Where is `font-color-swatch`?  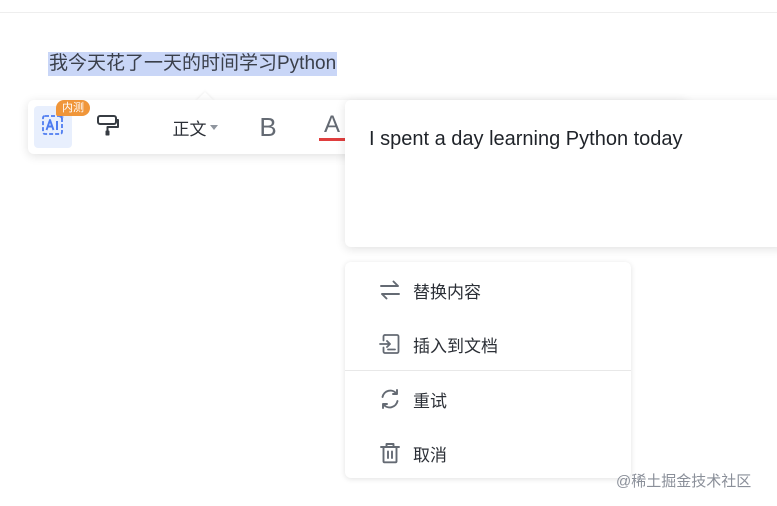 font-color-swatch is located at coordinates (332, 139).